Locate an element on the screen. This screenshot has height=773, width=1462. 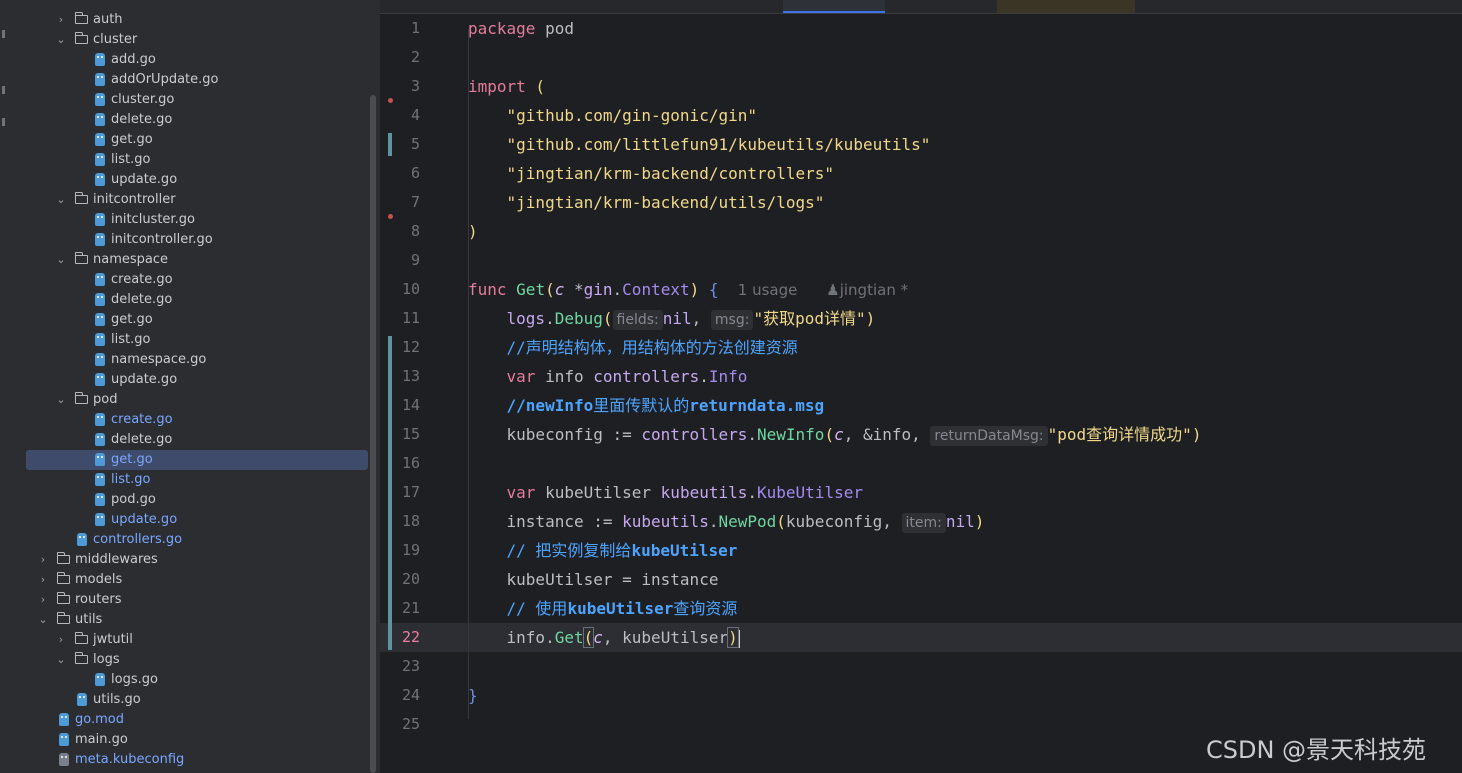
comment: // 把实例复制给 is located at coordinates (569, 550).